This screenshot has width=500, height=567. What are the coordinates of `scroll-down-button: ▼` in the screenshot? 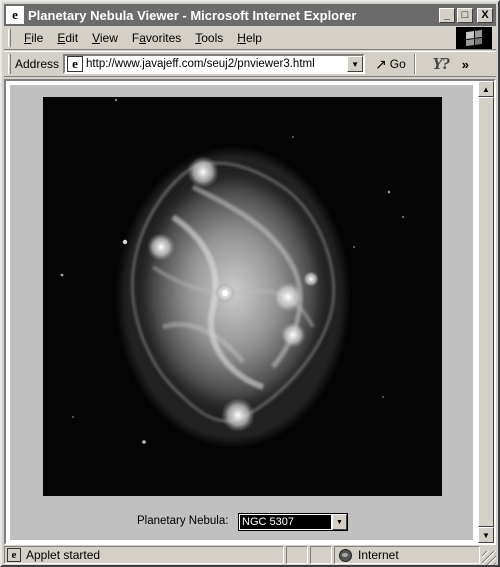 It's located at (486, 535).